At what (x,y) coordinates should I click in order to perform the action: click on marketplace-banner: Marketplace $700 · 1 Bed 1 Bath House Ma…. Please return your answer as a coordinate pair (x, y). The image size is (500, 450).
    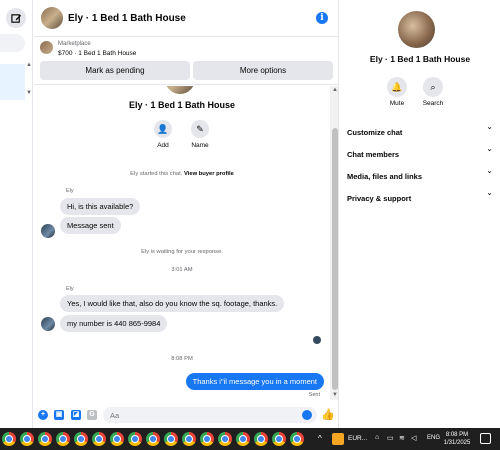
    Looking at the image, I should click on (186, 61).